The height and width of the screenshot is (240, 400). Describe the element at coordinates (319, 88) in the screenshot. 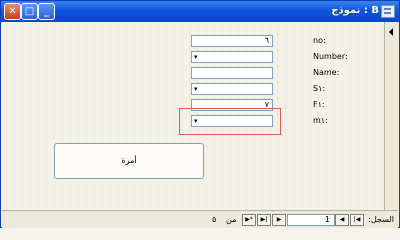

I see `label-s1: S١:` at that location.